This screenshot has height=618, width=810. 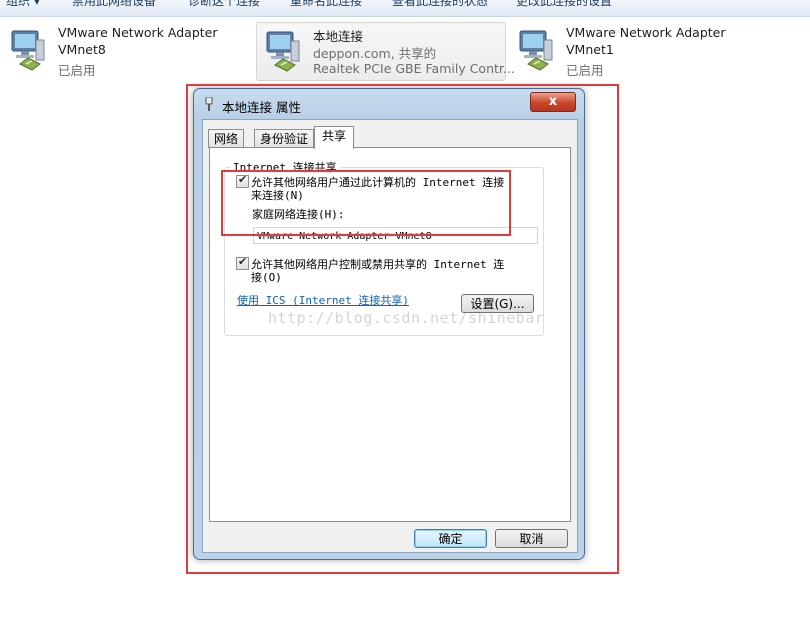 I want to click on toolbar-diagnose: 诊断这个连接, so click(x=224, y=4).